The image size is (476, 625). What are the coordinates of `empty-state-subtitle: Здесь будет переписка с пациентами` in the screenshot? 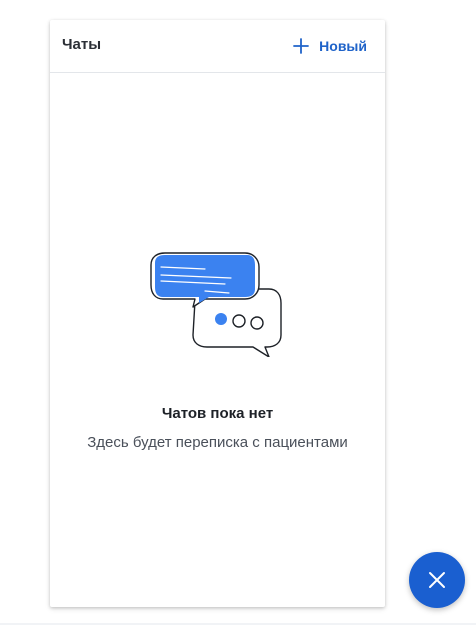 It's located at (217, 442).